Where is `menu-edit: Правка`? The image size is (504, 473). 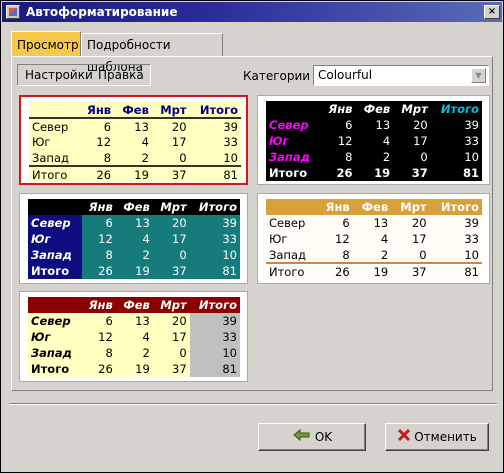
menu-edit: Правка is located at coordinates (121, 75).